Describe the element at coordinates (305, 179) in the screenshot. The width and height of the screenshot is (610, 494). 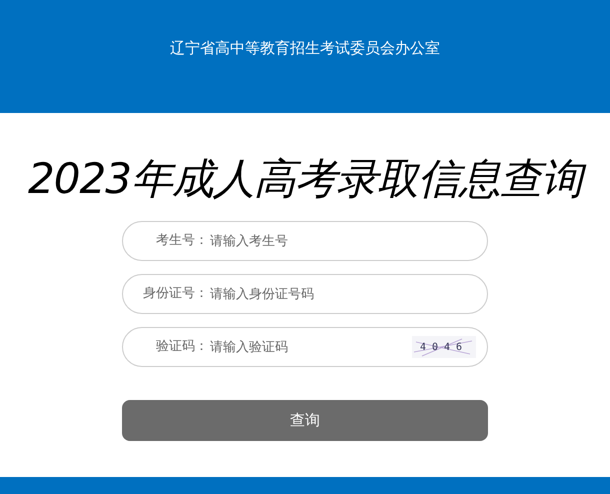
I see `page-heading: 2023年成人高考录取信息查询` at that location.